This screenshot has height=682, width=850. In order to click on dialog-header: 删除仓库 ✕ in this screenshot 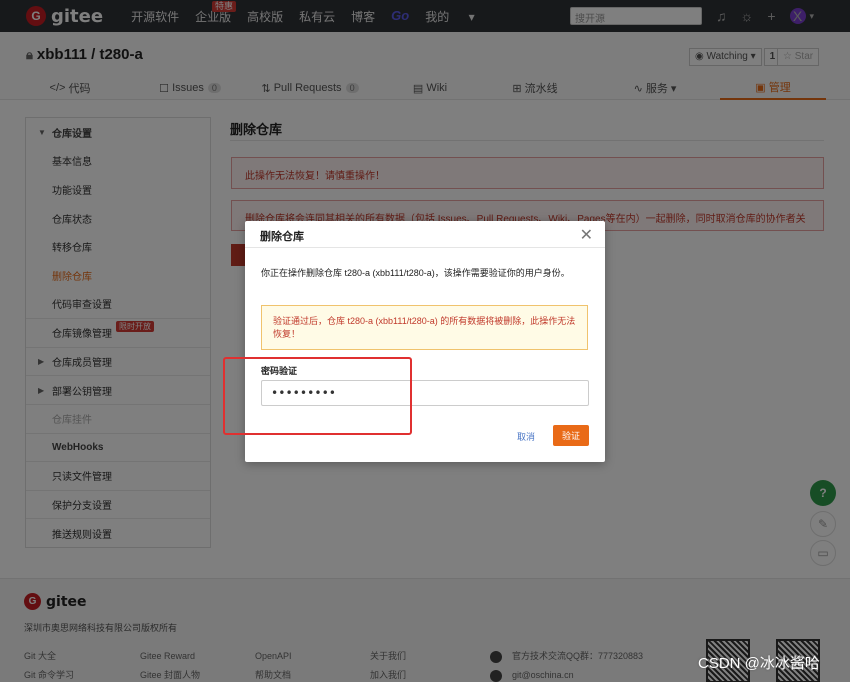, I will do `click(425, 234)`.